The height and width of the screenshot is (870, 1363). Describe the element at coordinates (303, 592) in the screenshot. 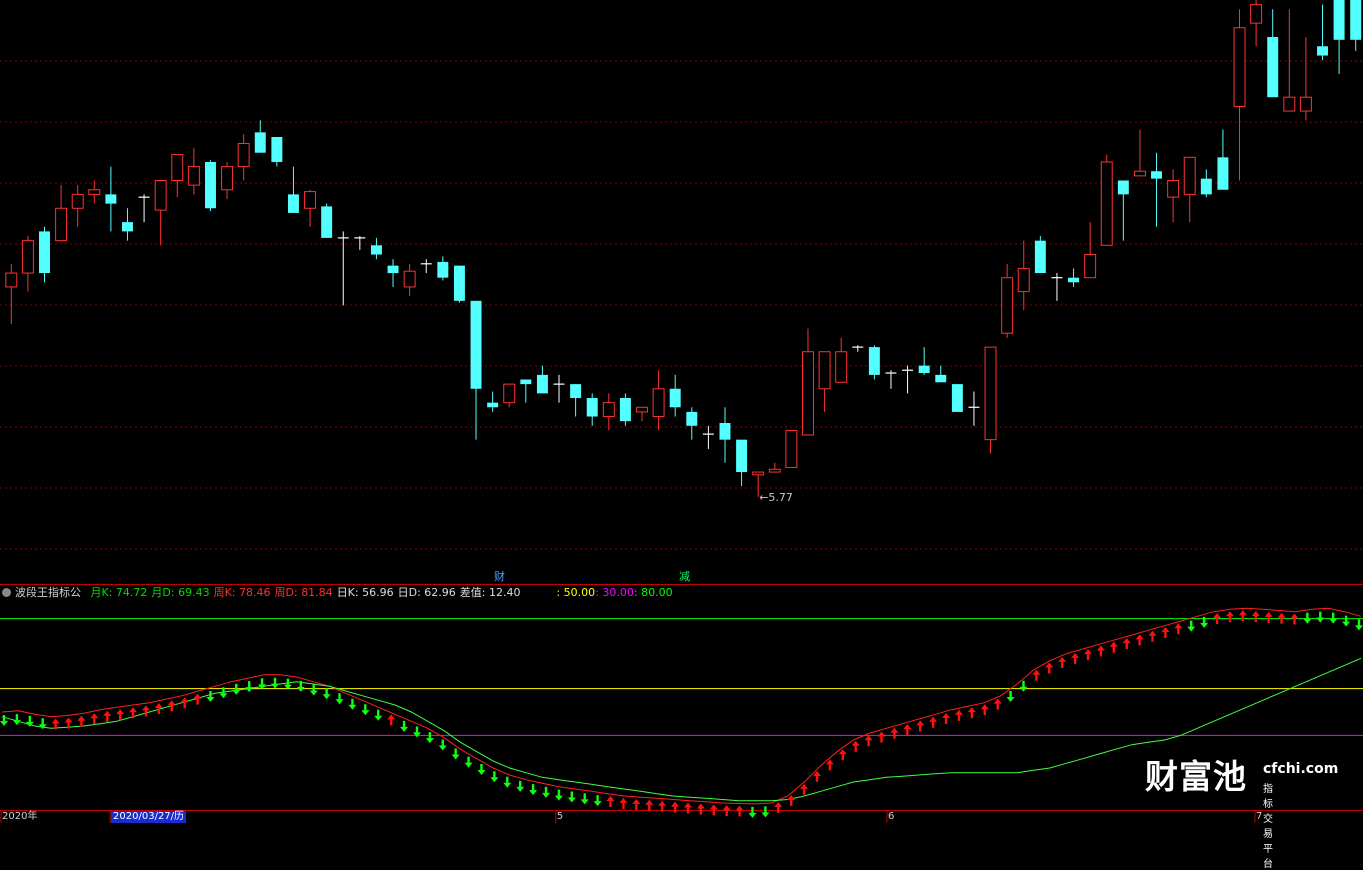

I see `readout-item: 周D: 81.84` at that location.